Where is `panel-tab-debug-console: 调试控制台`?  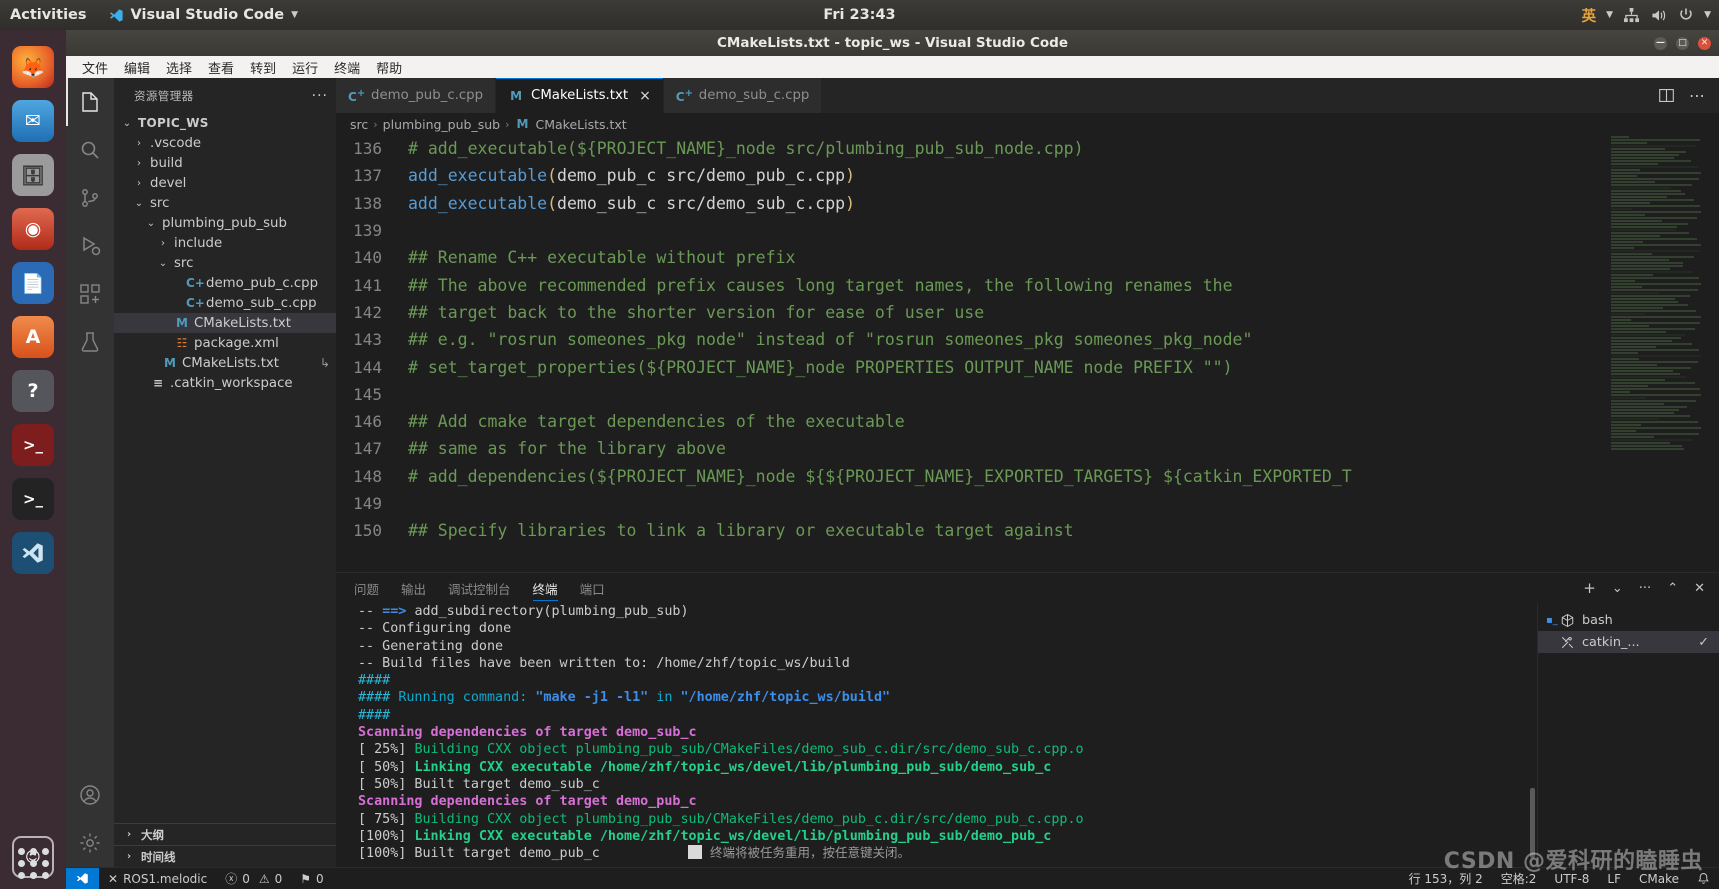
panel-tab-debug-console: 调试控制台 is located at coordinates (479, 588).